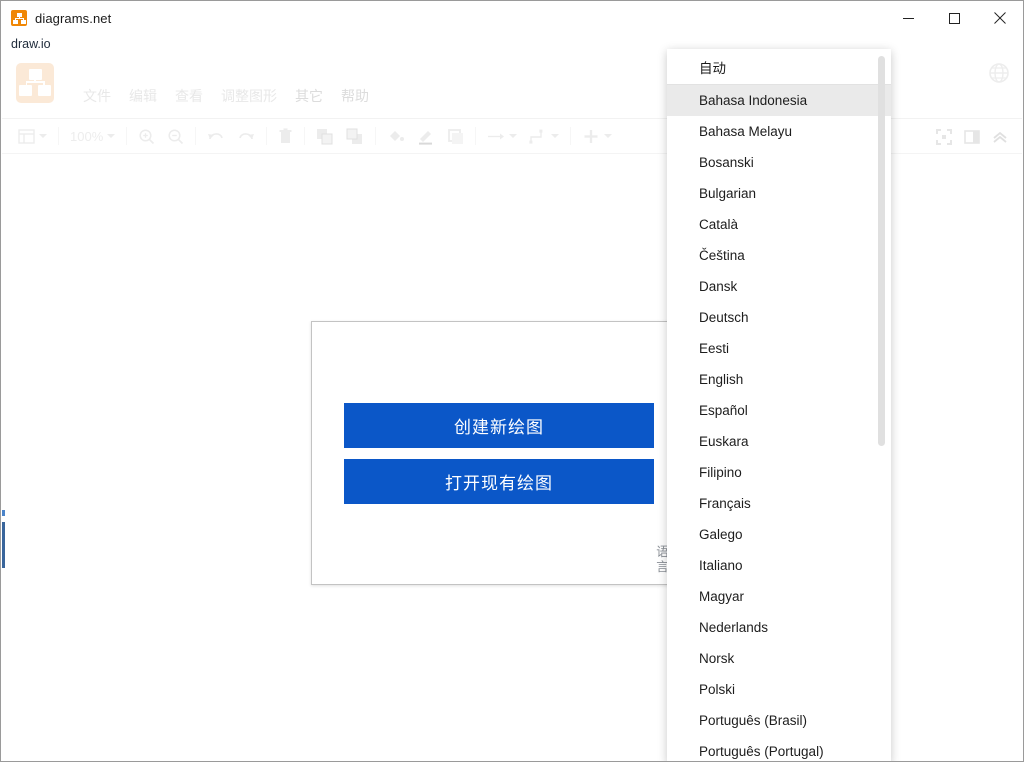 Image resolution: width=1024 pixels, height=762 pixels. Describe the element at coordinates (881, 251) in the screenshot. I see `language-menu-scrollbar` at that location.